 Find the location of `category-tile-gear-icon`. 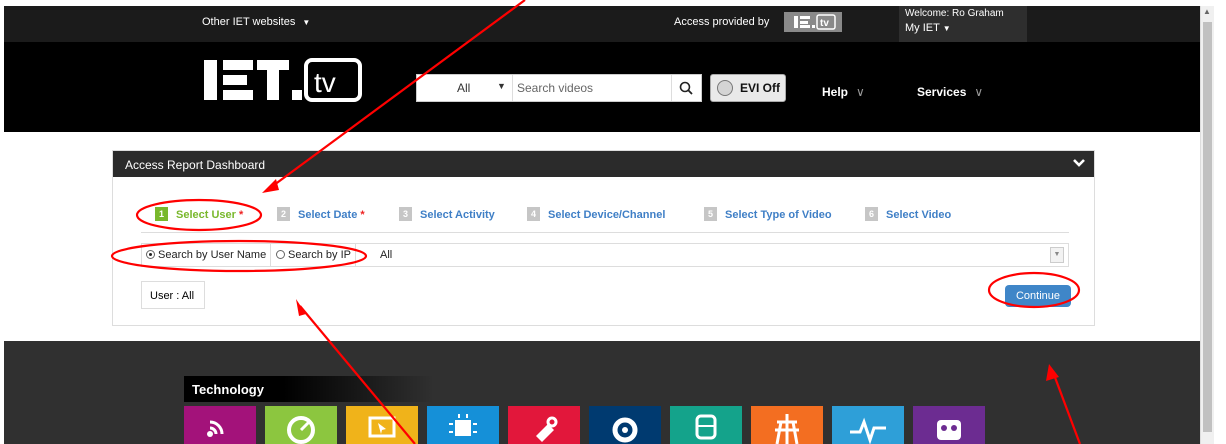

category-tile-gear-icon is located at coordinates (625, 425).